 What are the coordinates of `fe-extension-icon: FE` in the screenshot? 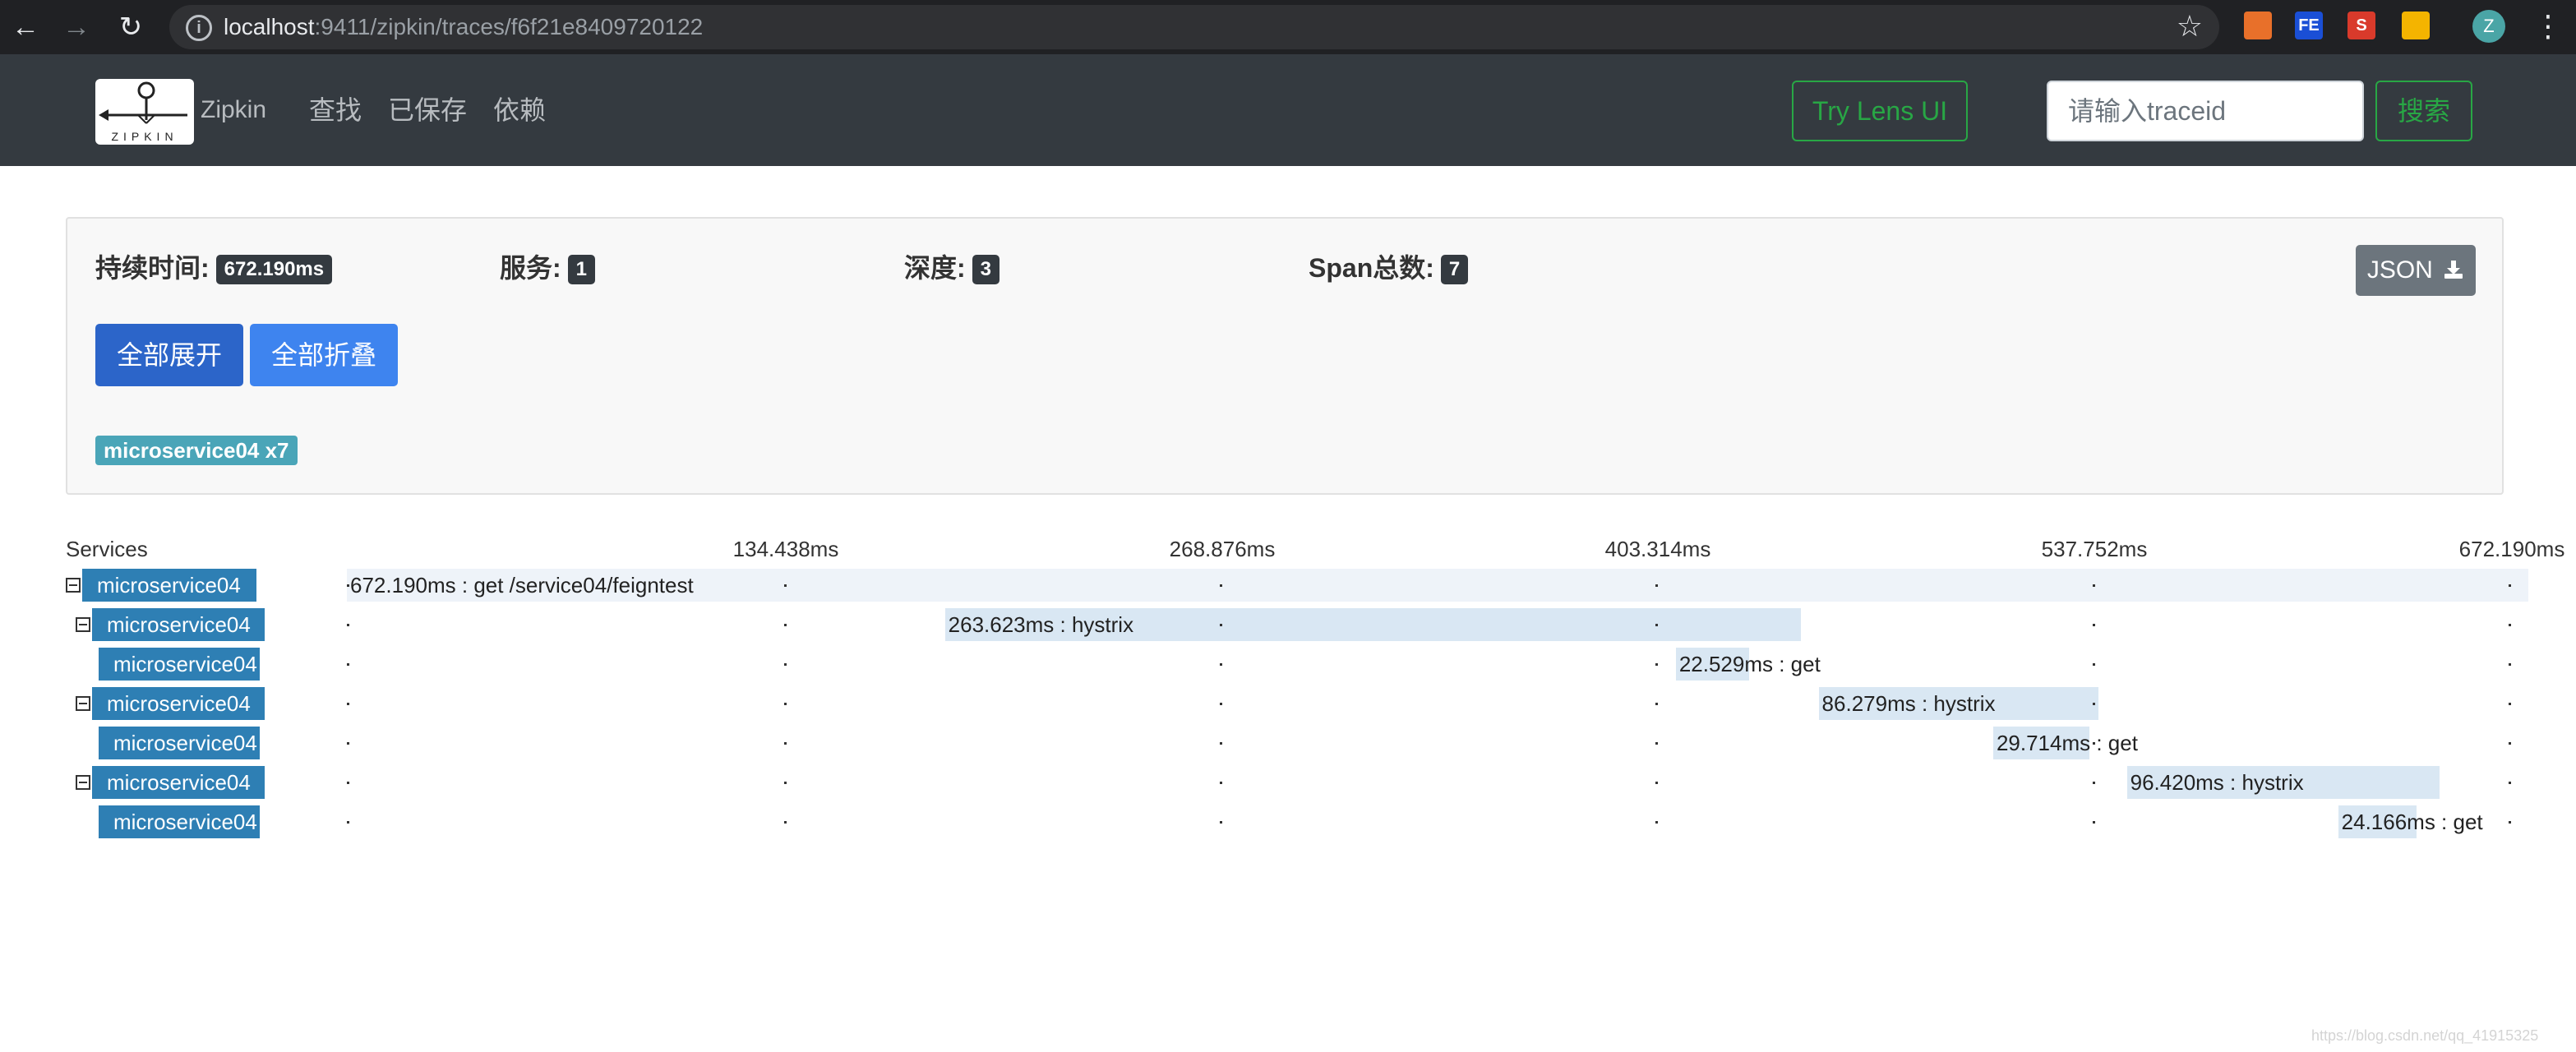 It's located at (2309, 25).